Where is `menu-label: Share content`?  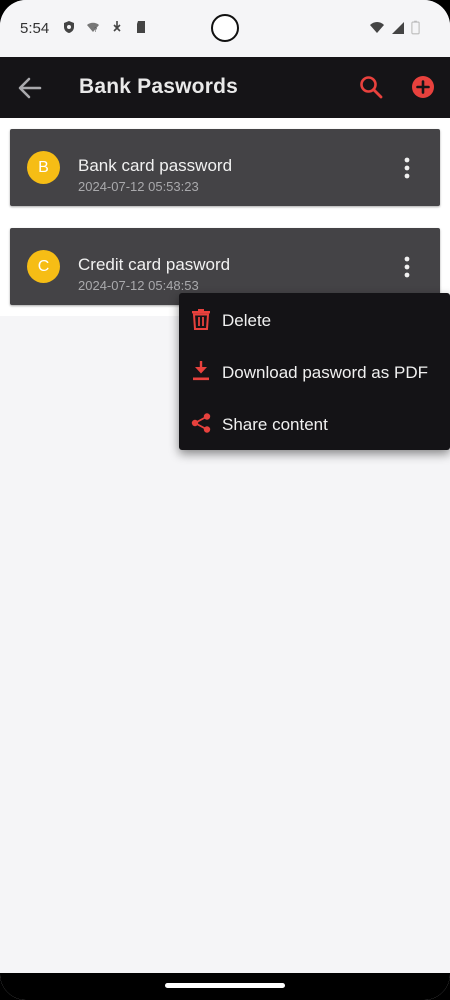
menu-label: Share content is located at coordinates (275, 424).